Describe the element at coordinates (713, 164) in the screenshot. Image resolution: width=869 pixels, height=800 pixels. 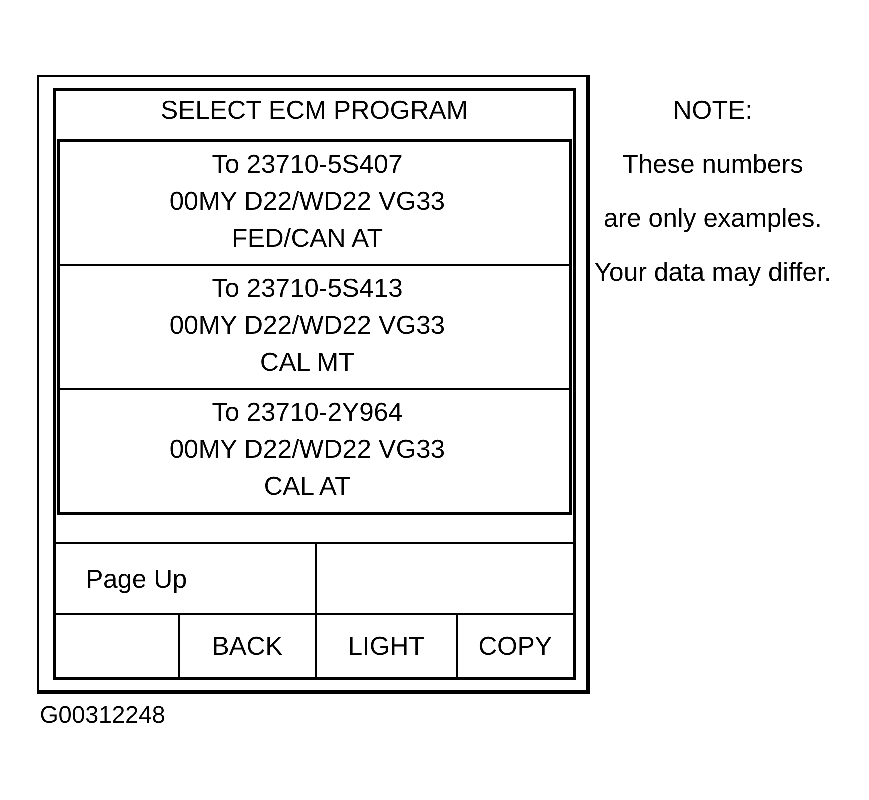
I see `note-text: These numbers` at that location.